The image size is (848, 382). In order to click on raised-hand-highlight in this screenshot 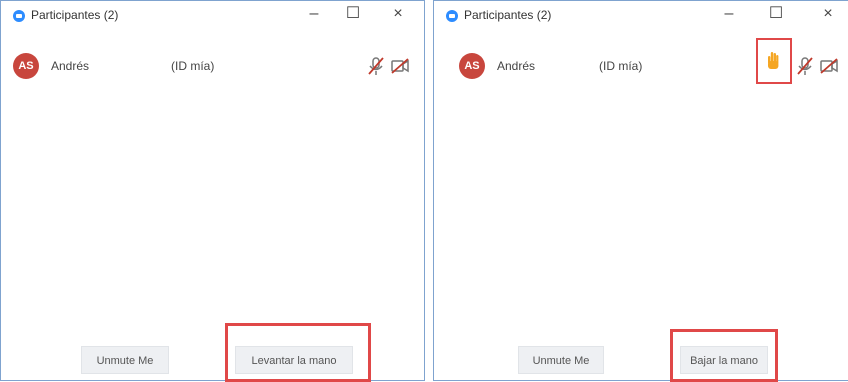, I will do `click(774, 61)`.